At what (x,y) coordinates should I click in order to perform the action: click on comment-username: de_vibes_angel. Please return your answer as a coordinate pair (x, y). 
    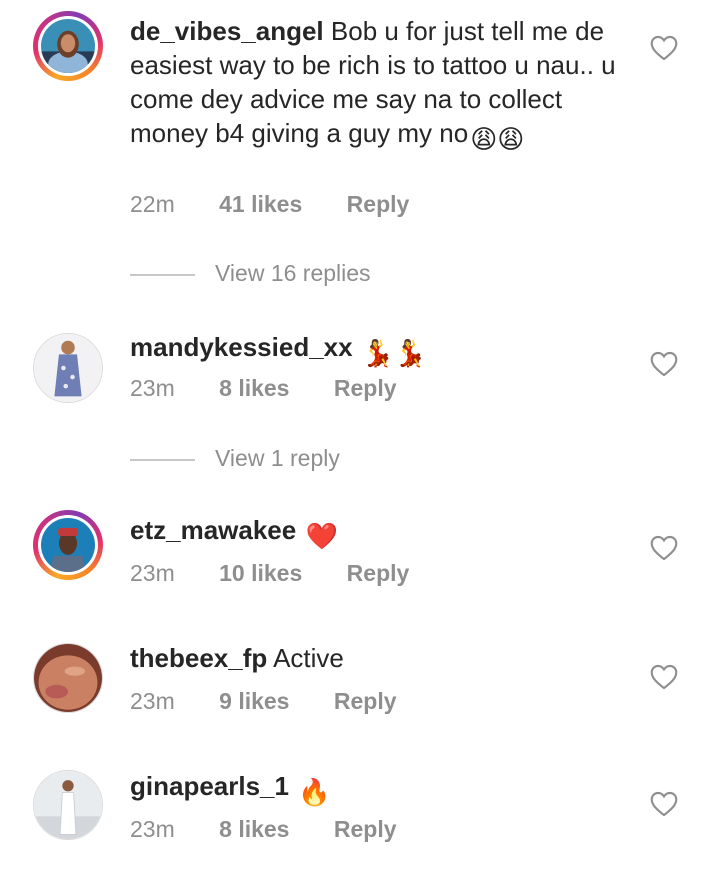
    Looking at the image, I should click on (227, 31).